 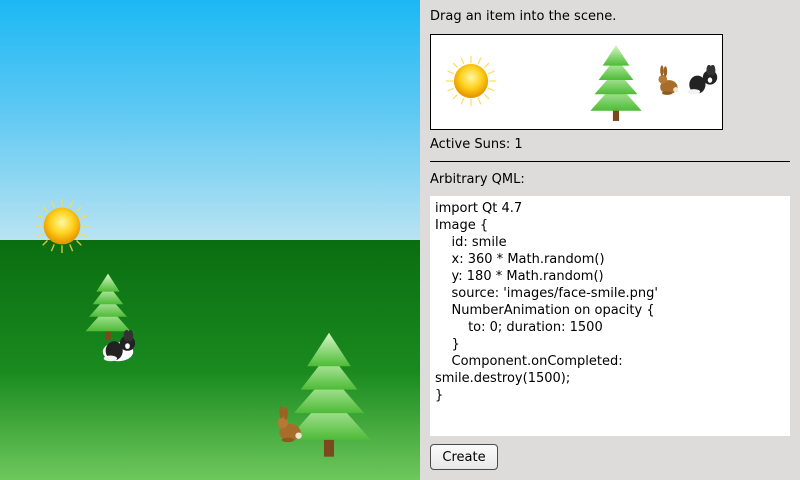 I want to click on create-button: Create, so click(x=464, y=457).